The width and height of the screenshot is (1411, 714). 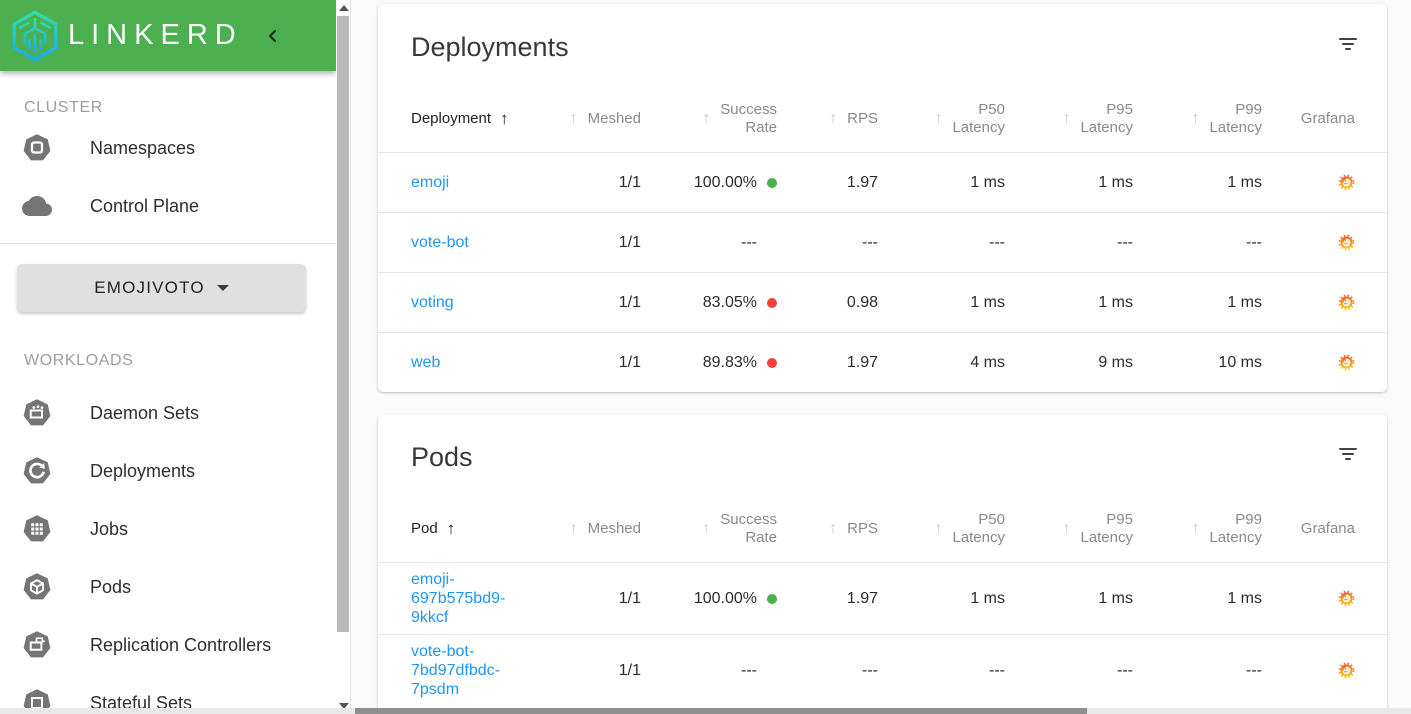 What do you see at coordinates (145, 205) in the screenshot?
I see `sidebar-item-label: Control Plane` at bounding box center [145, 205].